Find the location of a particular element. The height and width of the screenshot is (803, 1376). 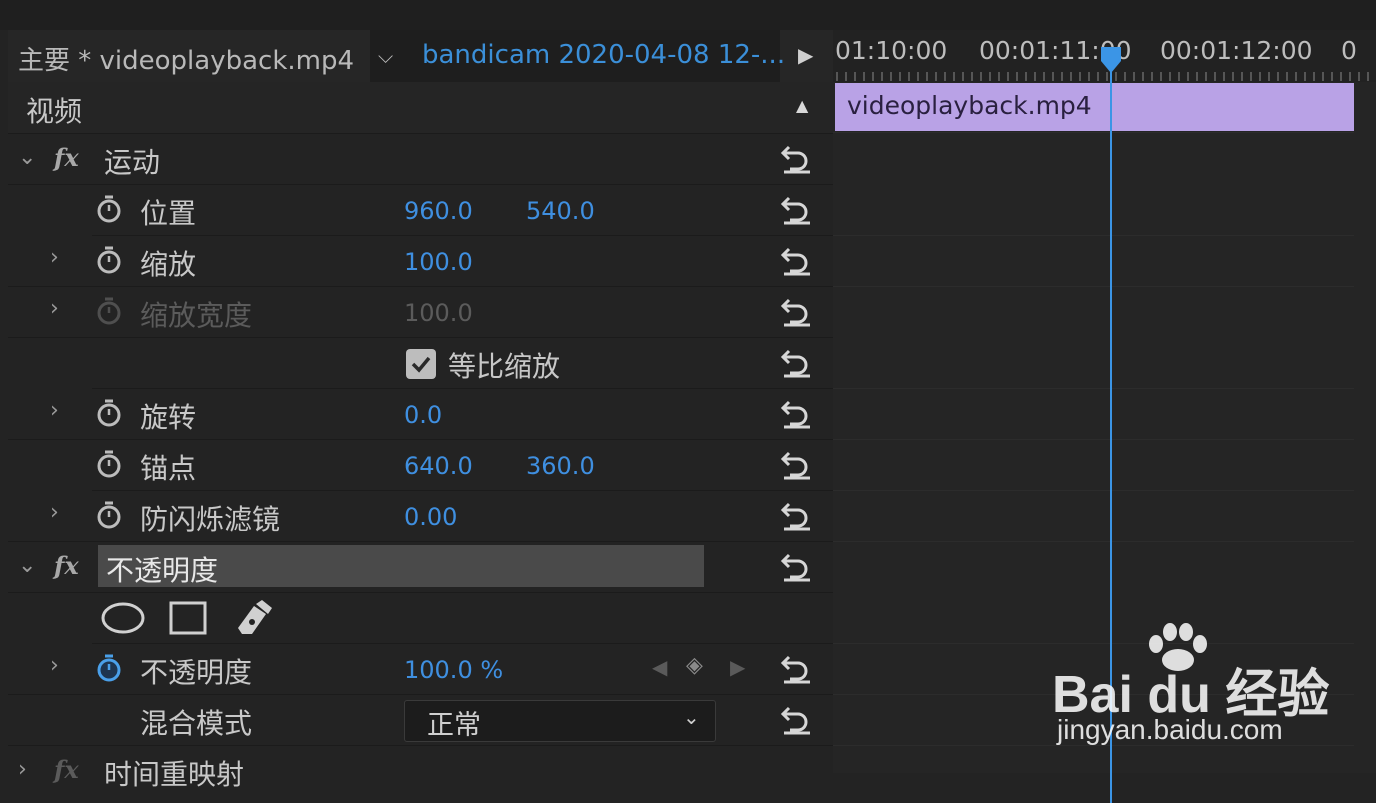

opacity-effect-row: ⌄ fx 不透明度 is located at coordinates (420, 567).